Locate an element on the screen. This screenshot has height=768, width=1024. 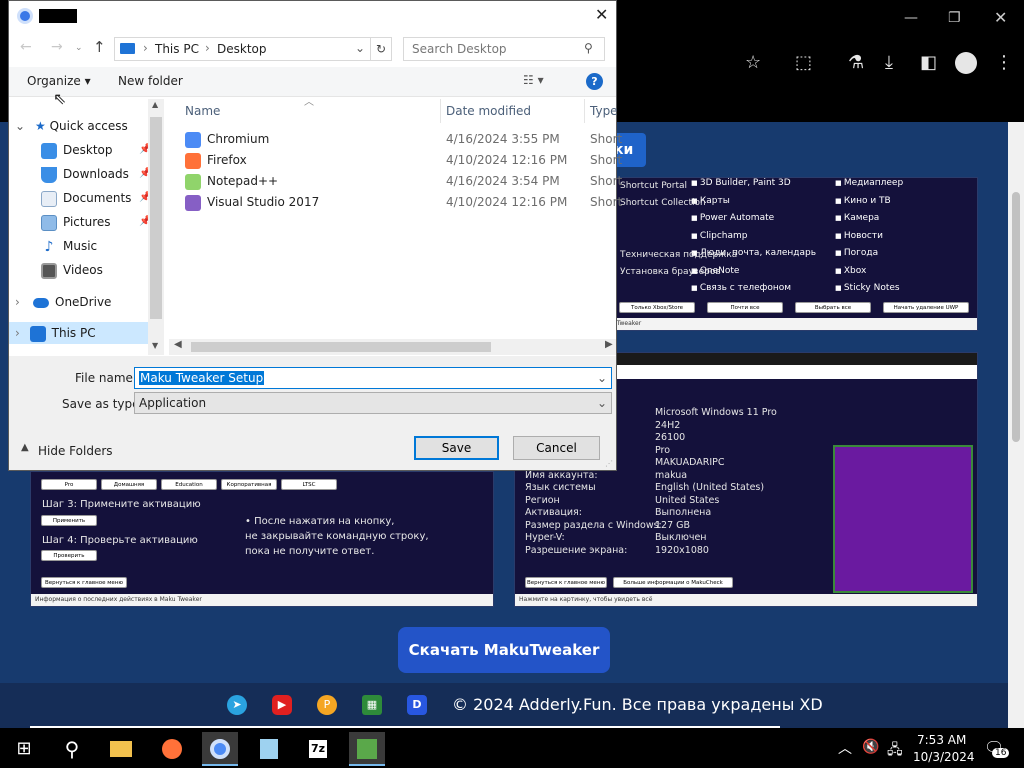
download-icon: ⤓ is located at coordinates (889, 62).